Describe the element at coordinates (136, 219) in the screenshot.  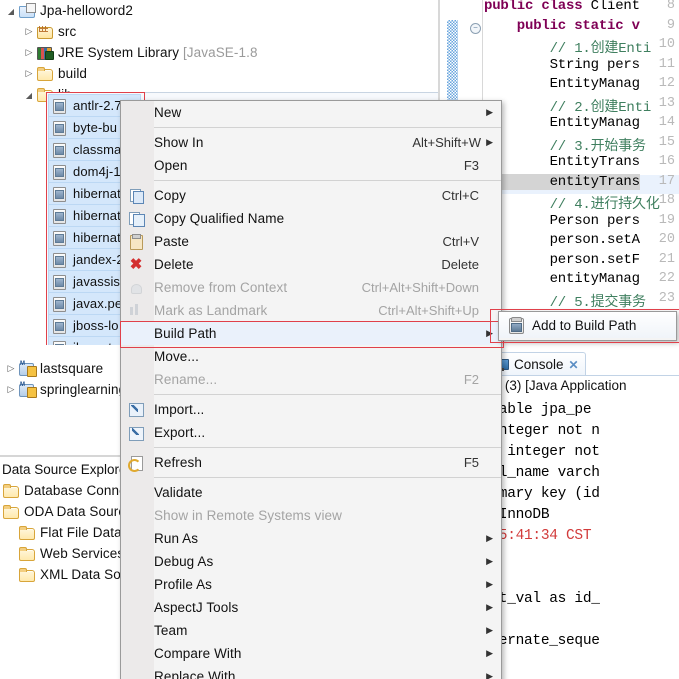
I see `copy-qualified-icon` at that location.